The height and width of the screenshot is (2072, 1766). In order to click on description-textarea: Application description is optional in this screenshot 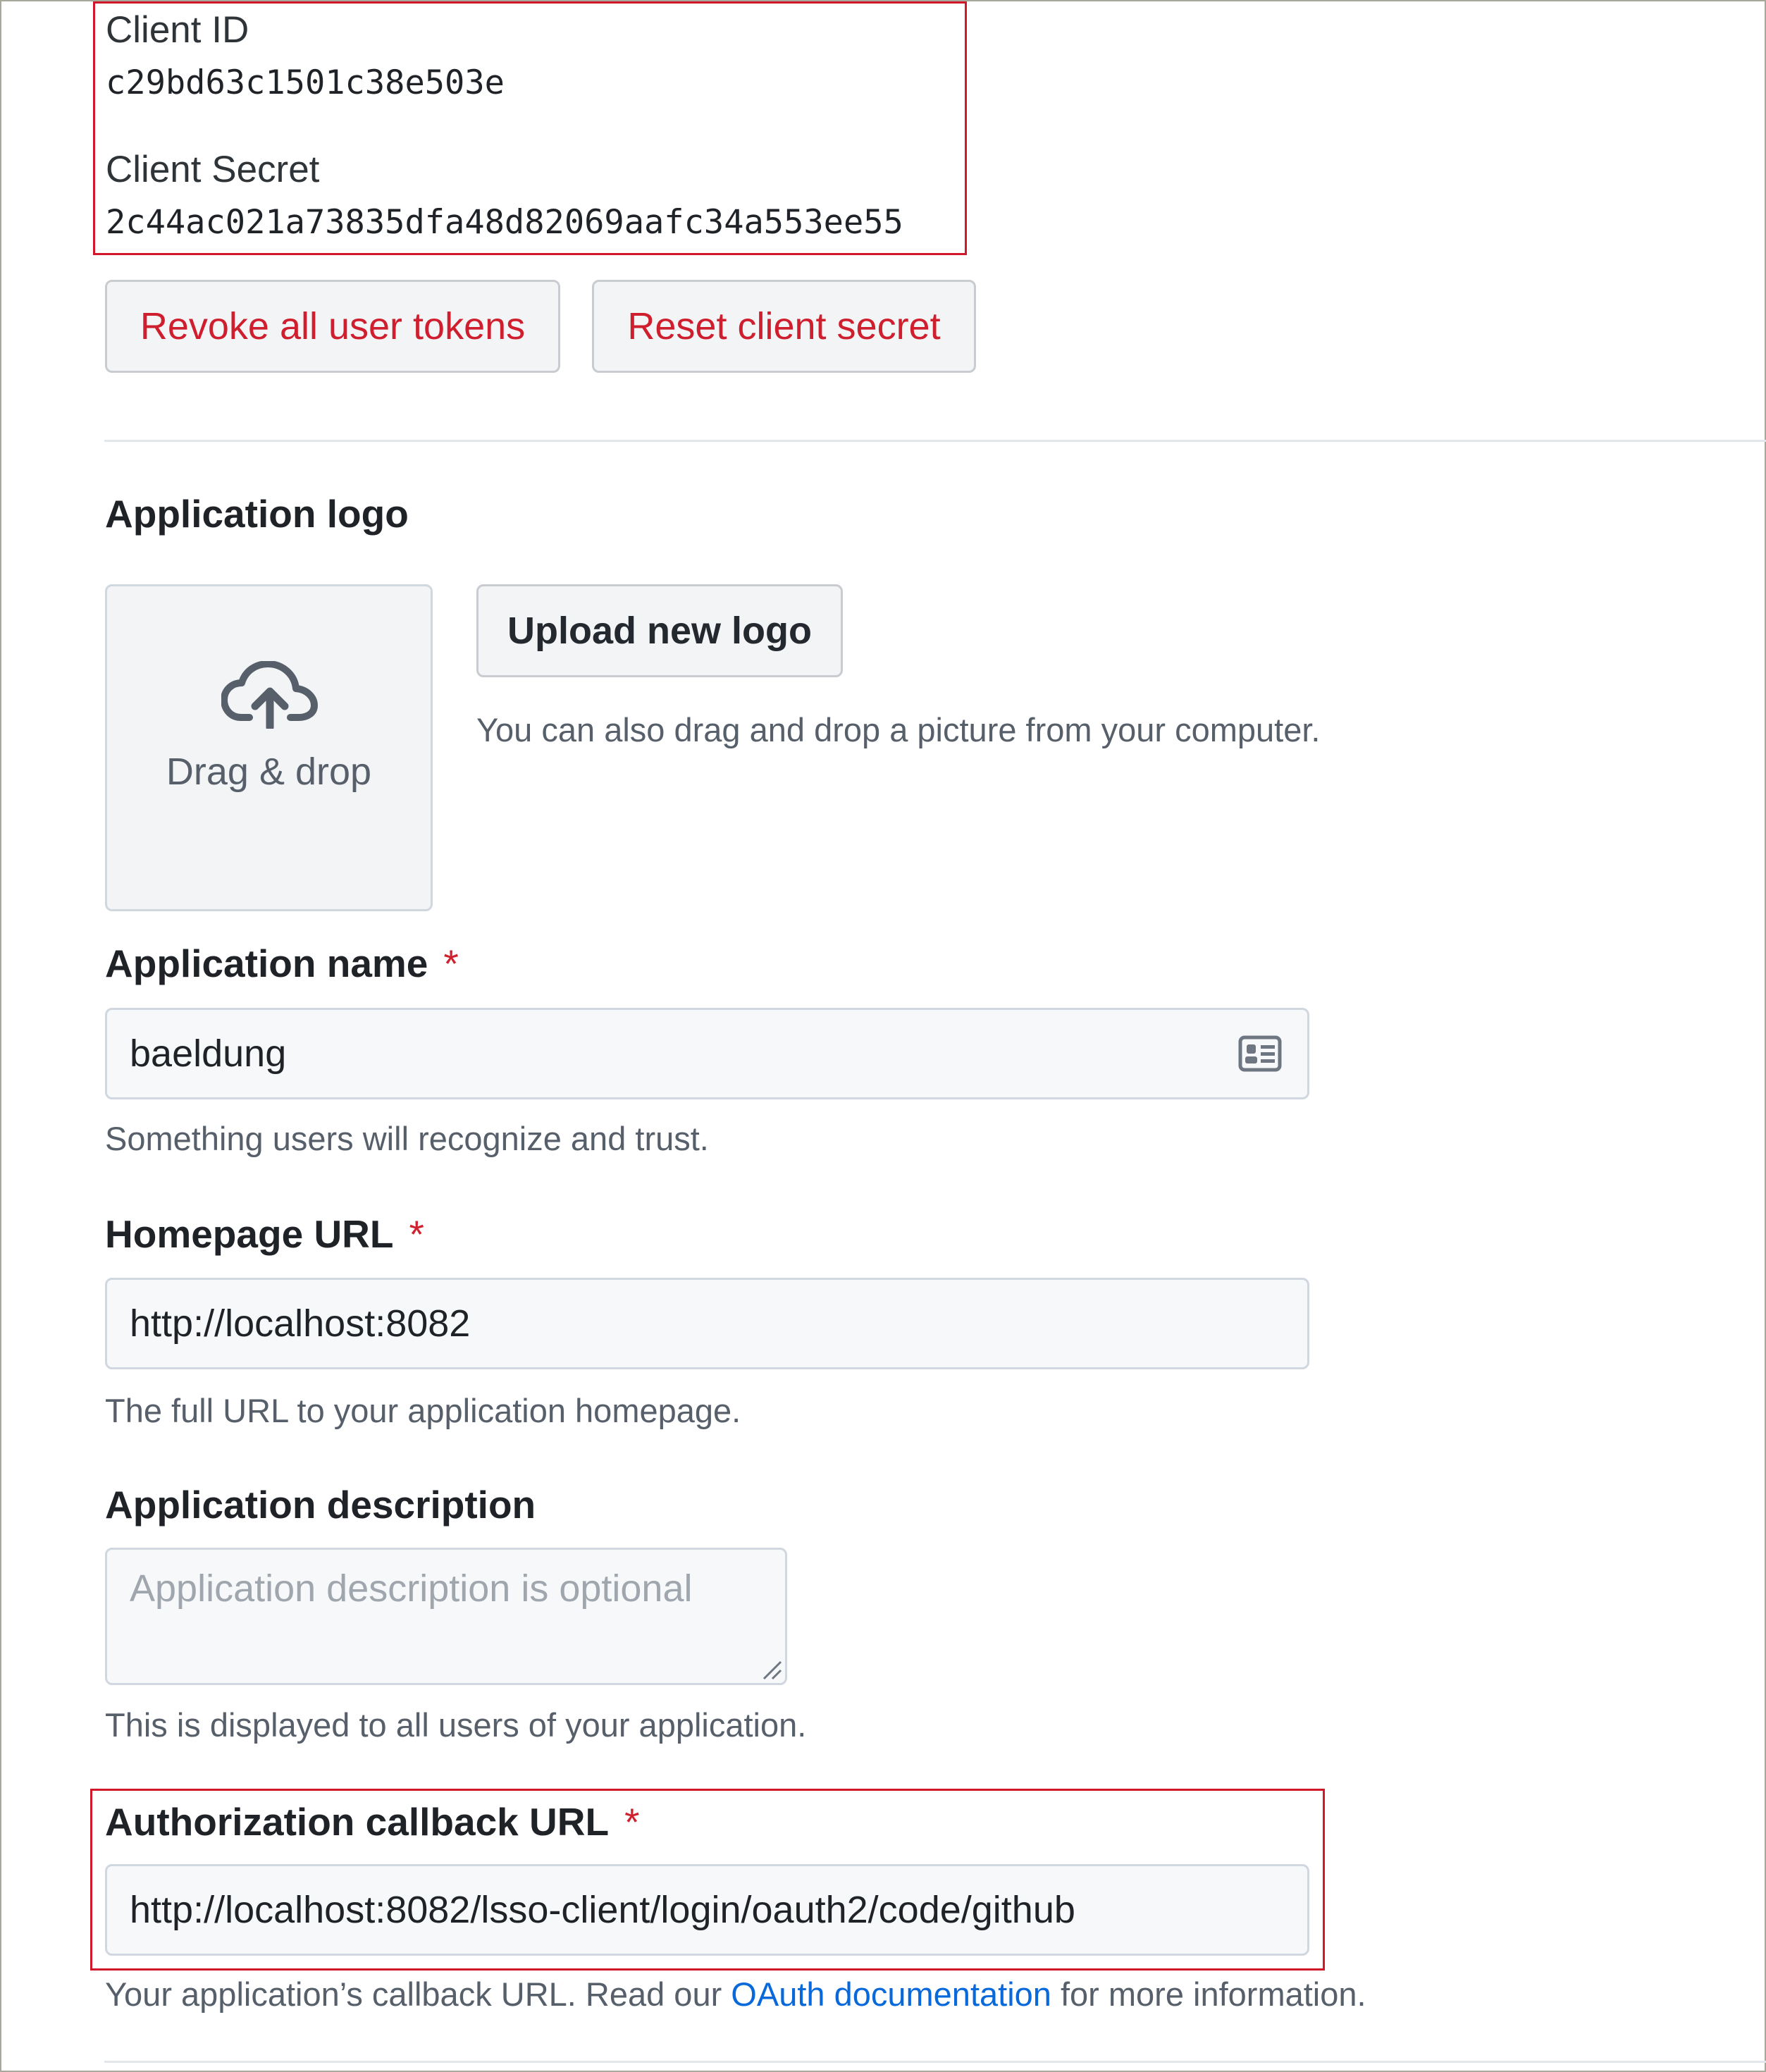, I will do `click(446, 1617)`.